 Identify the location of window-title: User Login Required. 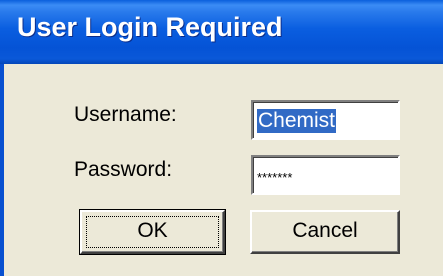
(150, 27).